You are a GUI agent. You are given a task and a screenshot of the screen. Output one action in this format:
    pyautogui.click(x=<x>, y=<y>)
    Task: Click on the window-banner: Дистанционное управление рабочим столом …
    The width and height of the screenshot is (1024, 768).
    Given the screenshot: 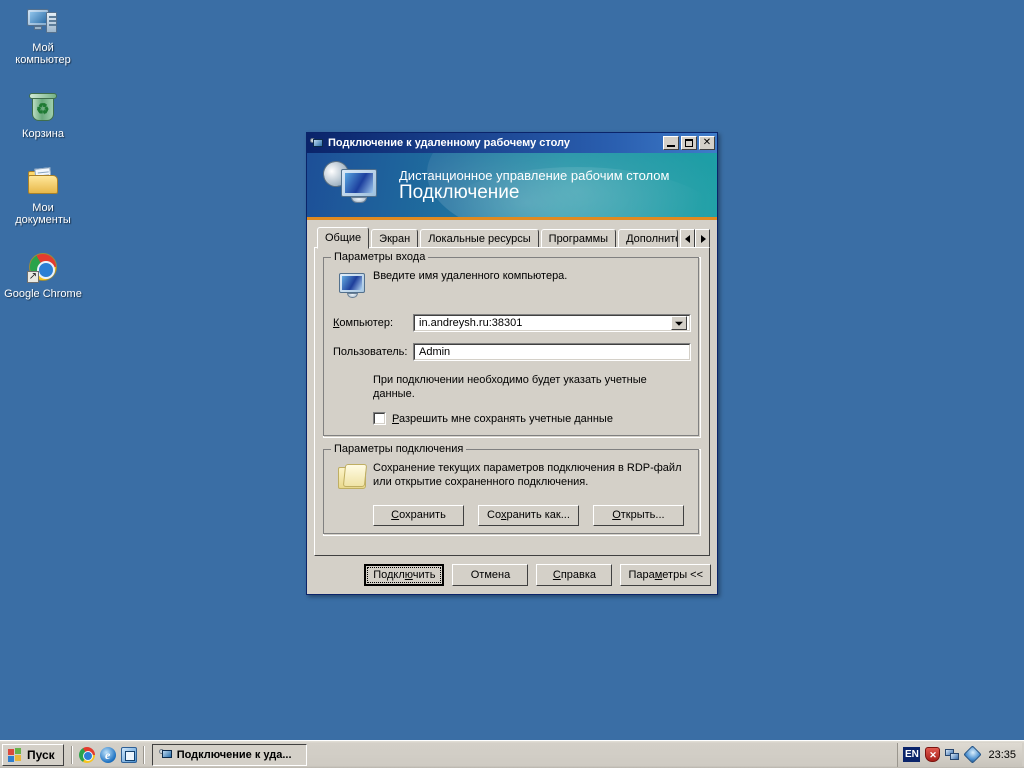 What is the action you would take?
    pyautogui.click(x=512, y=186)
    